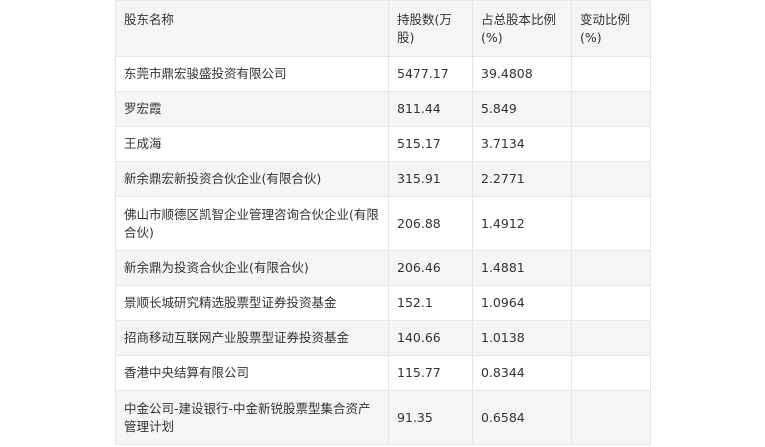 The image size is (765, 447). Describe the element at coordinates (522, 303) in the screenshot. I see `cell-share-ratio: 1.0964` at that location.